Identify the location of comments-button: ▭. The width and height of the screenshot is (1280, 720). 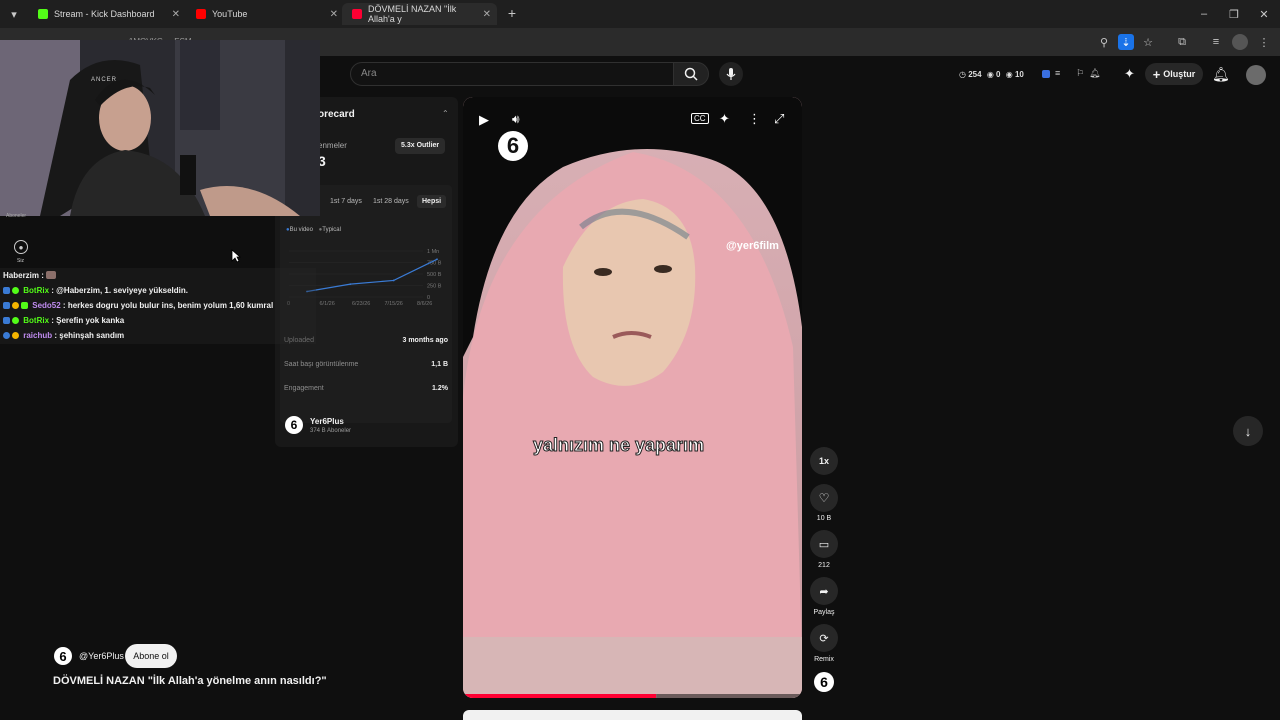
(824, 544).